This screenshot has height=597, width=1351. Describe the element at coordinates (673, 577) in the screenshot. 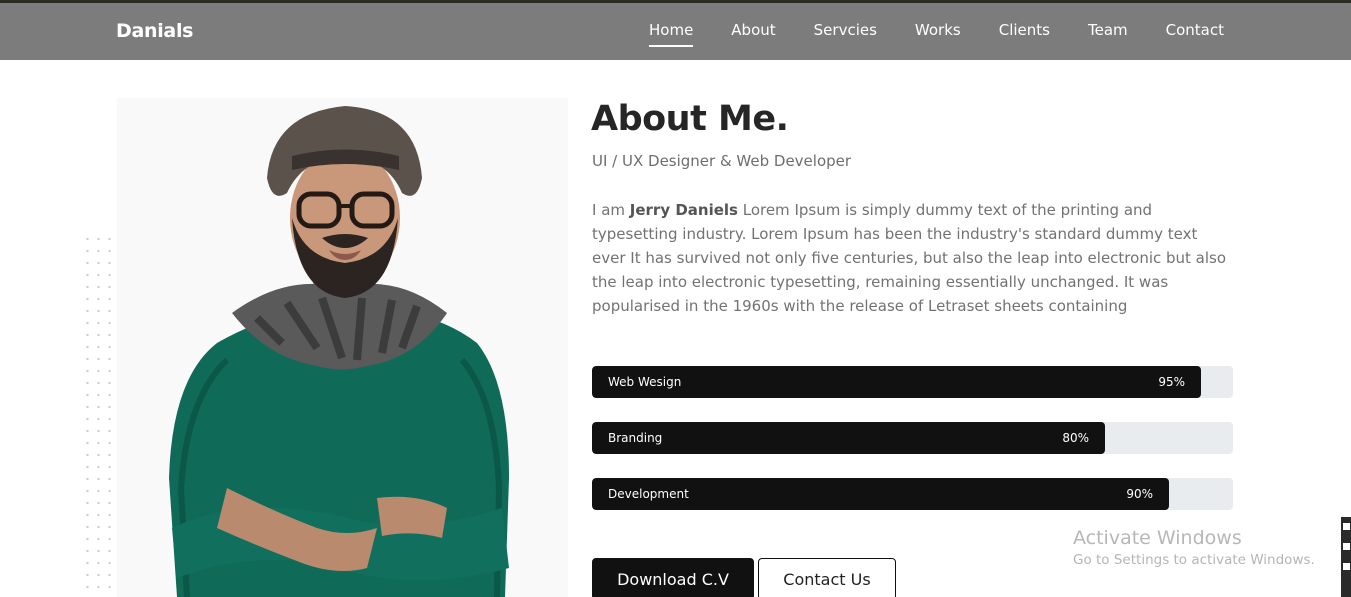

I see `download-cv-button: Download C.V` at that location.